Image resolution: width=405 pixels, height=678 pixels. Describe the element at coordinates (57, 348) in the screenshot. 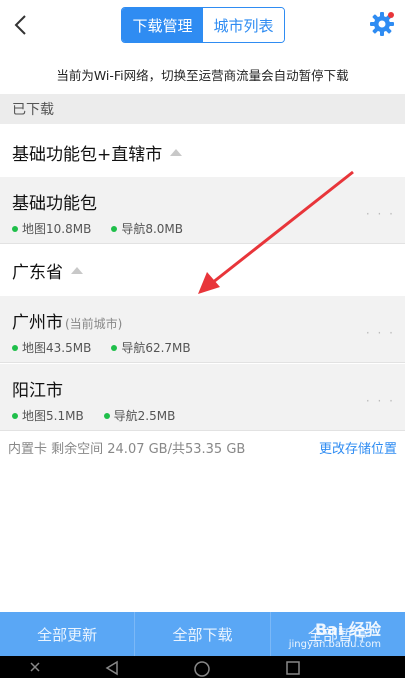

I see `map-size: 地图43.5MB` at that location.